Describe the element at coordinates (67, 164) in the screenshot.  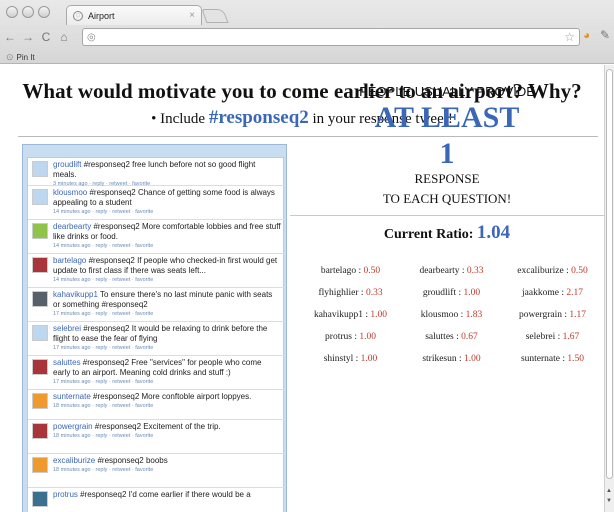
I see `tweet-username: groudlift` at that location.